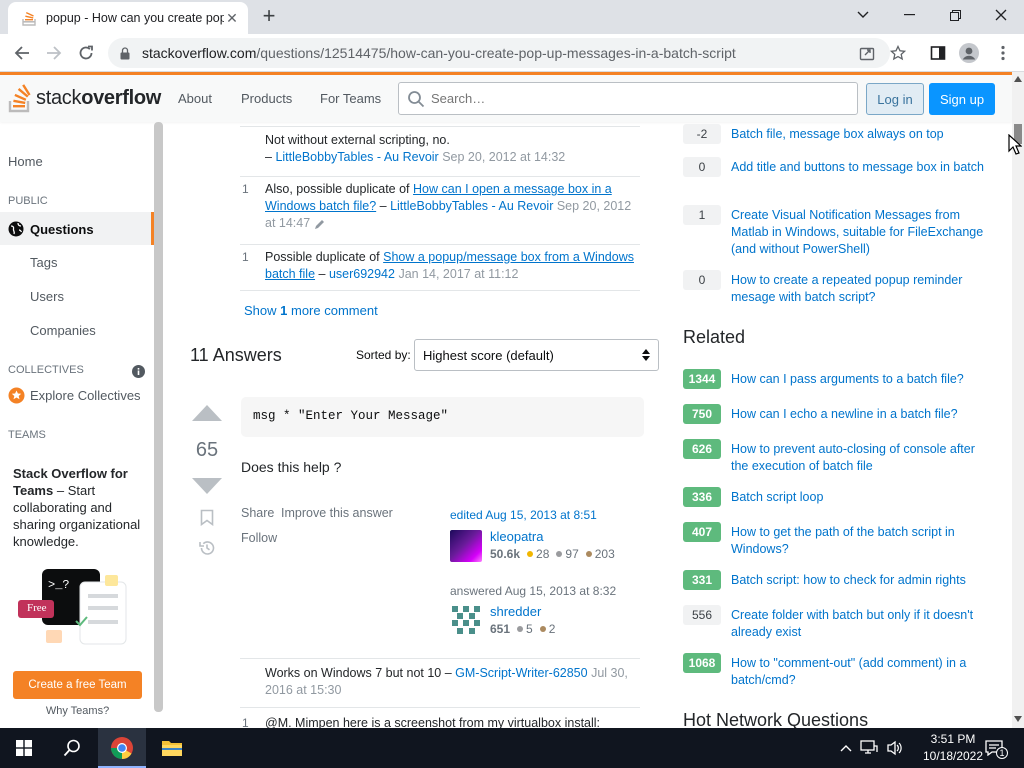  I want to click on share-answer-link: Share, so click(257, 513).